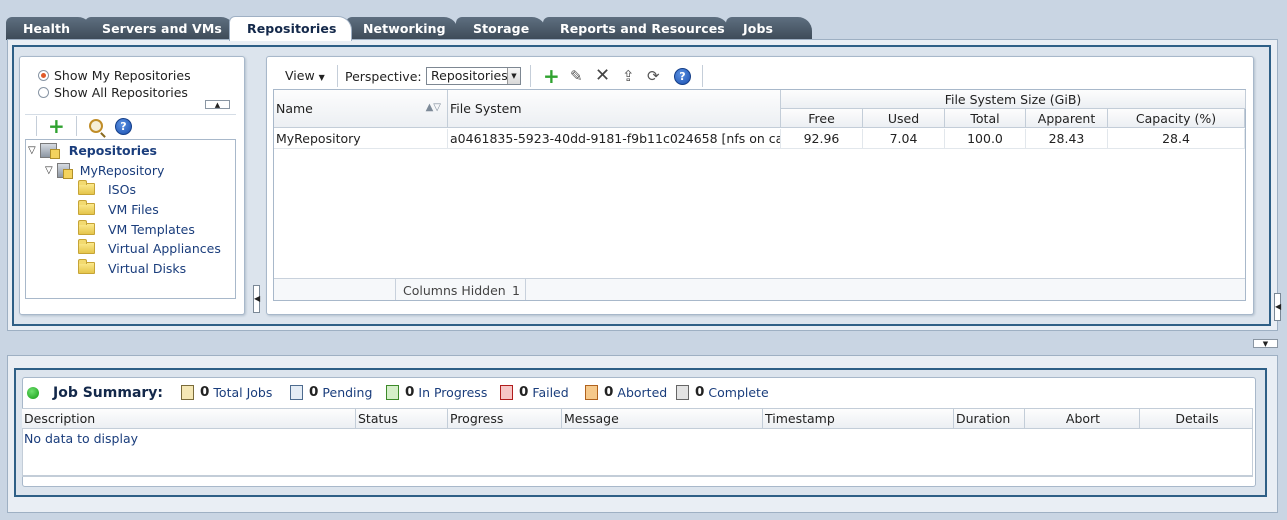 This screenshot has width=1287, height=520. Describe the element at coordinates (187, 392) in the screenshot. I see `clipboard-icon` at that location.